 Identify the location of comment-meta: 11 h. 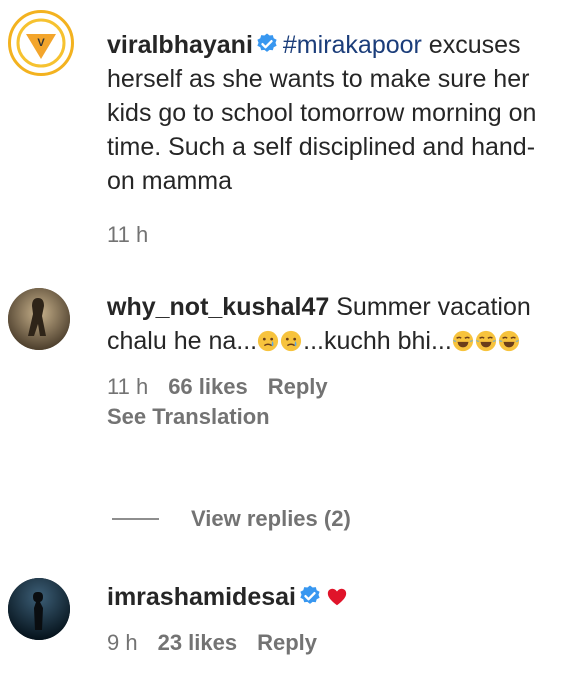
(332, 235).